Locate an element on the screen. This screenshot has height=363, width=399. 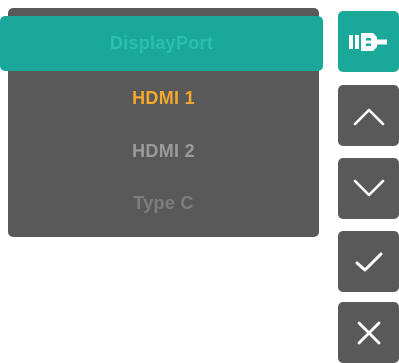
up-button is located at coordinates (368, 115).